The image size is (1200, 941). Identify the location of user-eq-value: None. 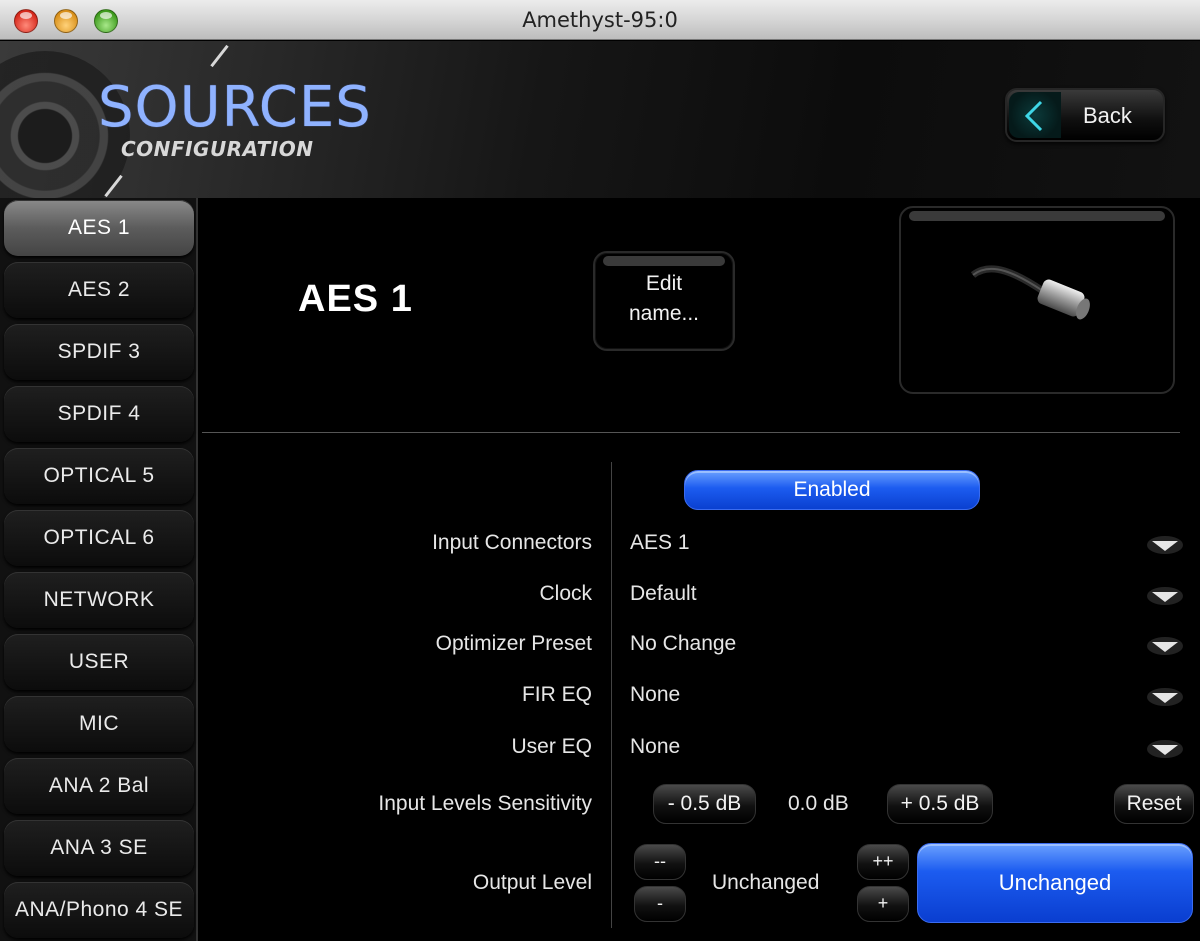
(655, 746).